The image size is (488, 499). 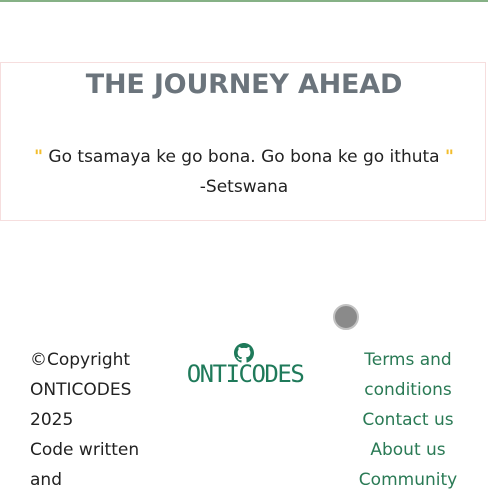 I want to click on copyright-line: 2025, so click(x=52, y=420).